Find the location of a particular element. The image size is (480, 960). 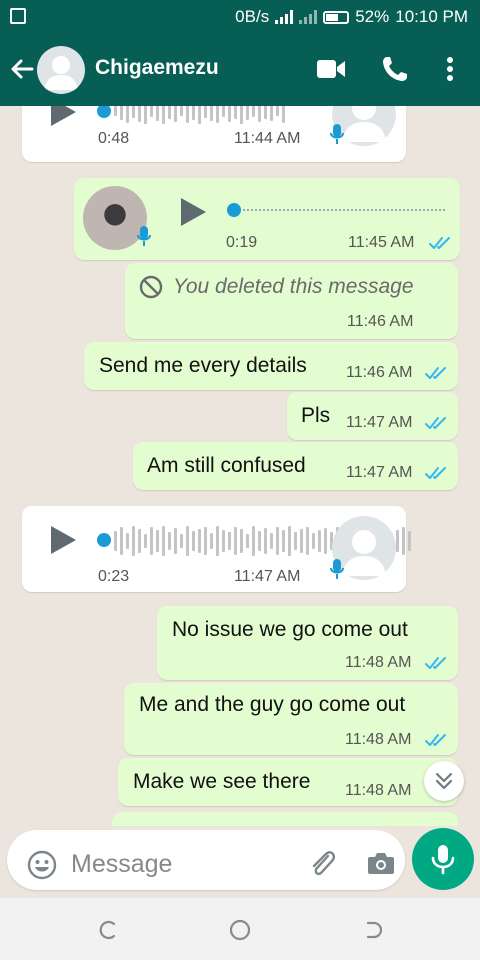

status-bar-right: 0B/s 52% 10:10 PM is located at coordinates (351, 17).